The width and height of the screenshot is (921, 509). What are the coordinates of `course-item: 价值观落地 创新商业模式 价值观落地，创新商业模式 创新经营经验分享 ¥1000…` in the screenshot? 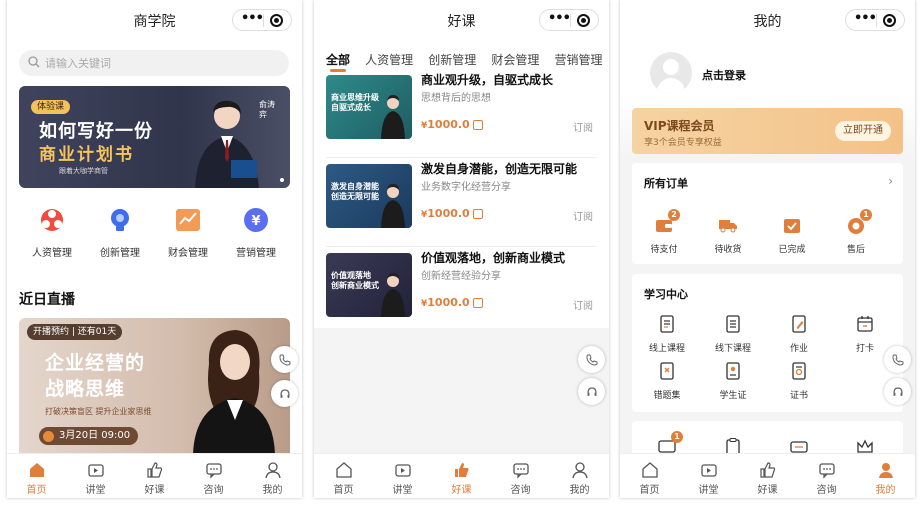 It's located at (461, 291).